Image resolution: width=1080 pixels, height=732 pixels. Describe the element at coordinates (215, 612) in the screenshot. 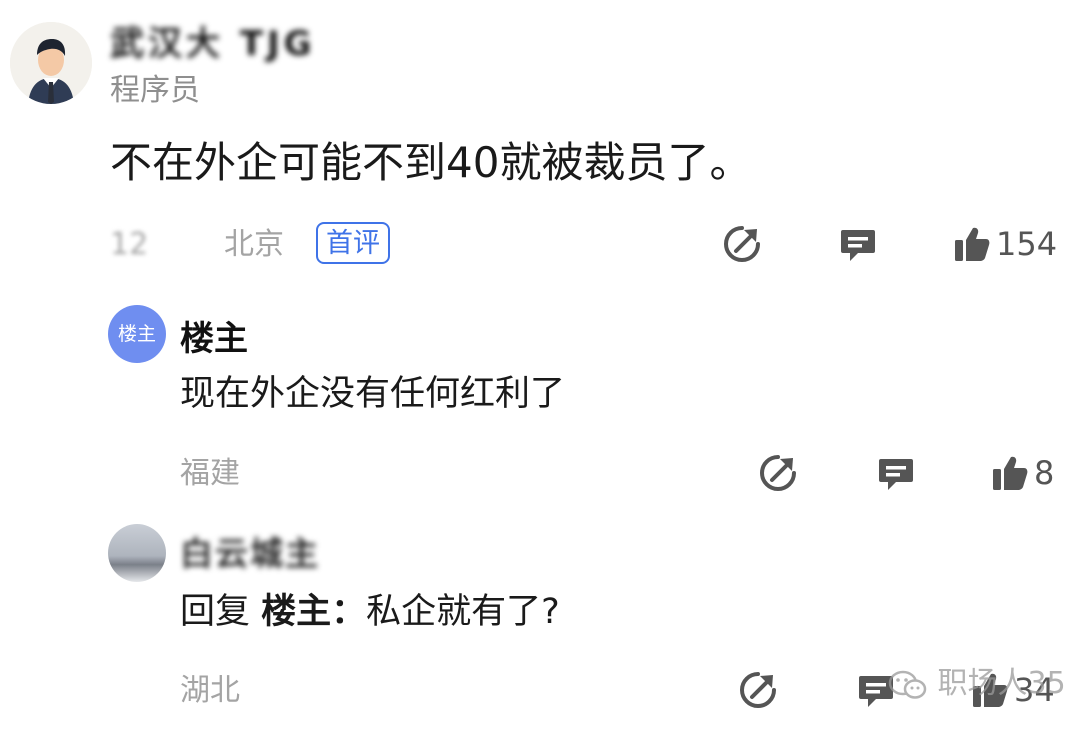

I see `reply-prefix: 回复` at that location.